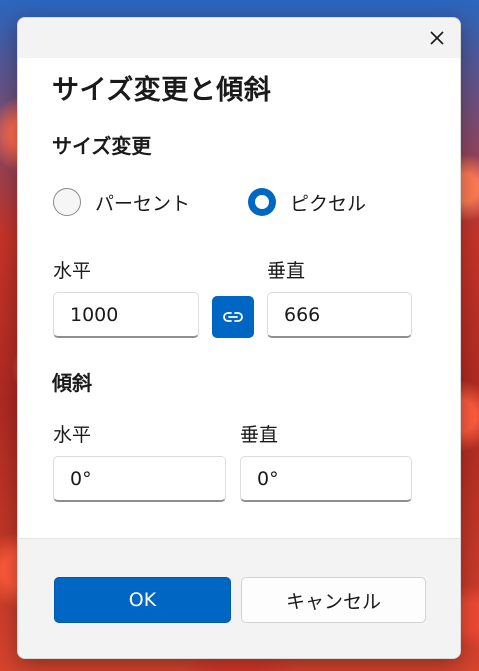 Image resolution: width=479 pixels, height=671 pixels. What do you see at coordinates (72, 271) in the screenshot?
I see `resize-horizontal-label: 水平` at bounding box center [72, 271].